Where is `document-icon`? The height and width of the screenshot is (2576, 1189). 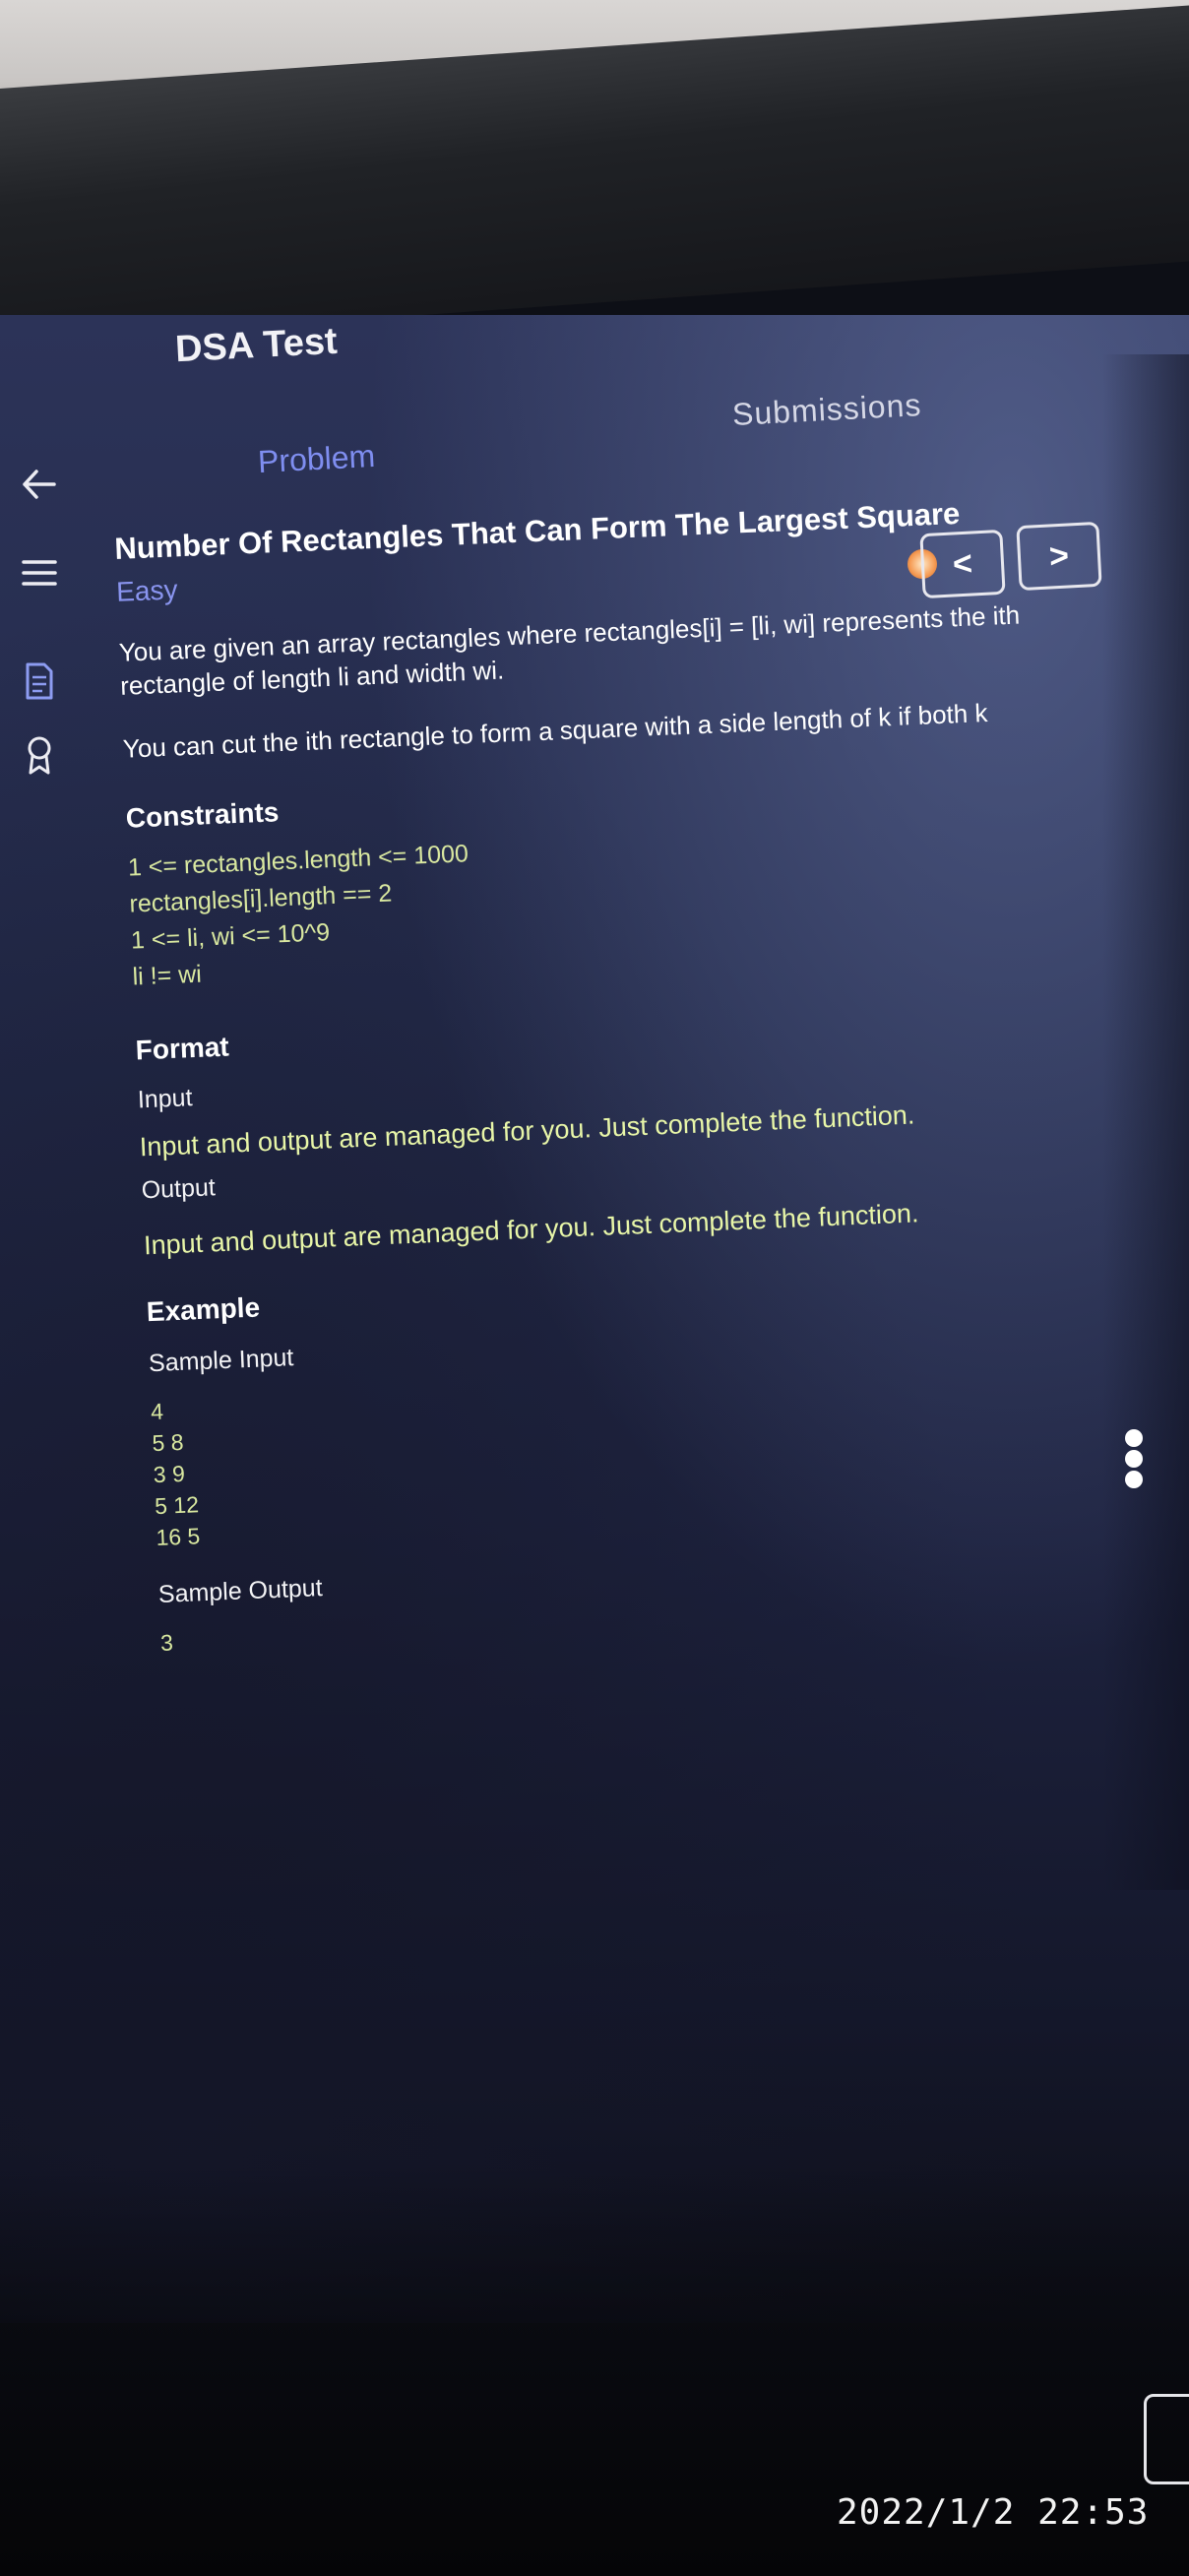
document-icon is located at coordinates (39, 681).